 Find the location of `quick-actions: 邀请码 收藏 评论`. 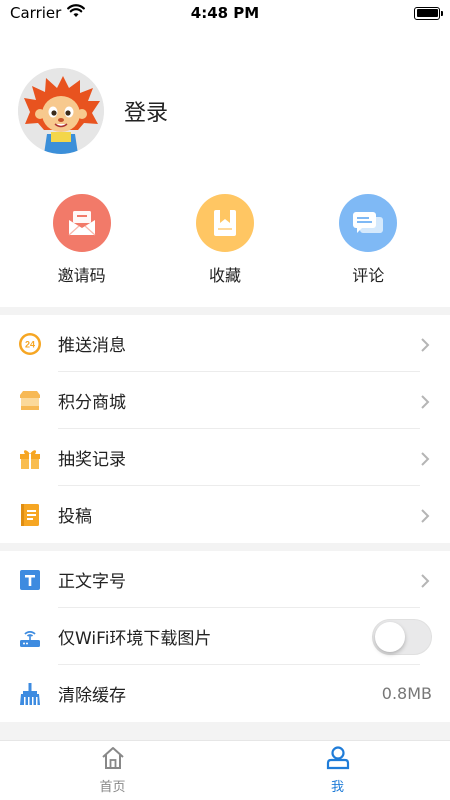

quick-actions: 邀请码 收藏 评论 is located at coordinates (225, 240).